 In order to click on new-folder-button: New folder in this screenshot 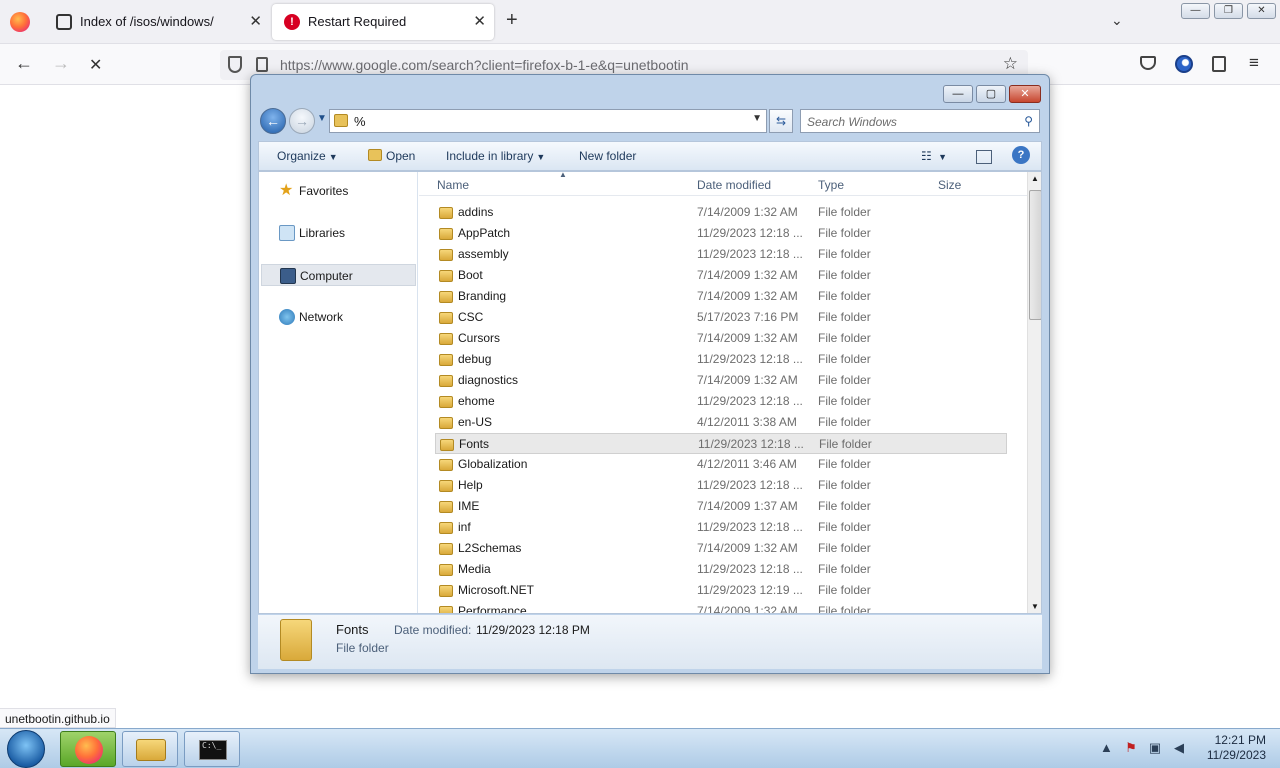, I will do `click(607, 156)`.